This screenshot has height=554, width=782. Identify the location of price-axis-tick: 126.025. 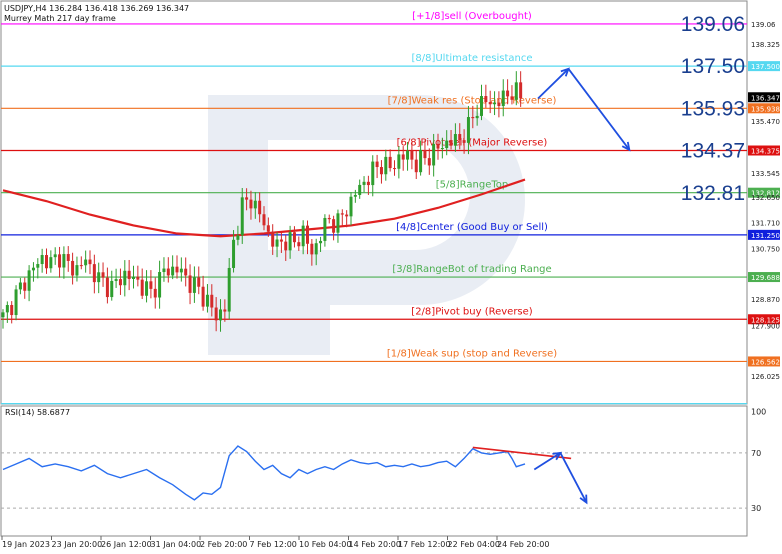
(765, 377).